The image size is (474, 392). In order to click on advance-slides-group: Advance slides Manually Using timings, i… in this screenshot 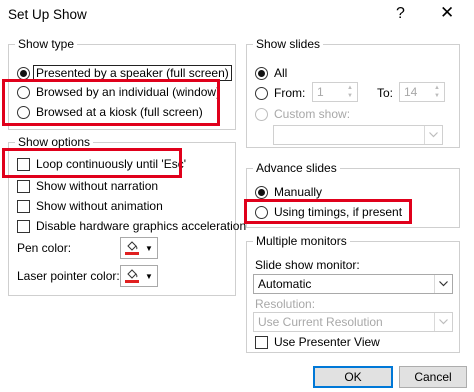, I will do `click(353, 194)`.